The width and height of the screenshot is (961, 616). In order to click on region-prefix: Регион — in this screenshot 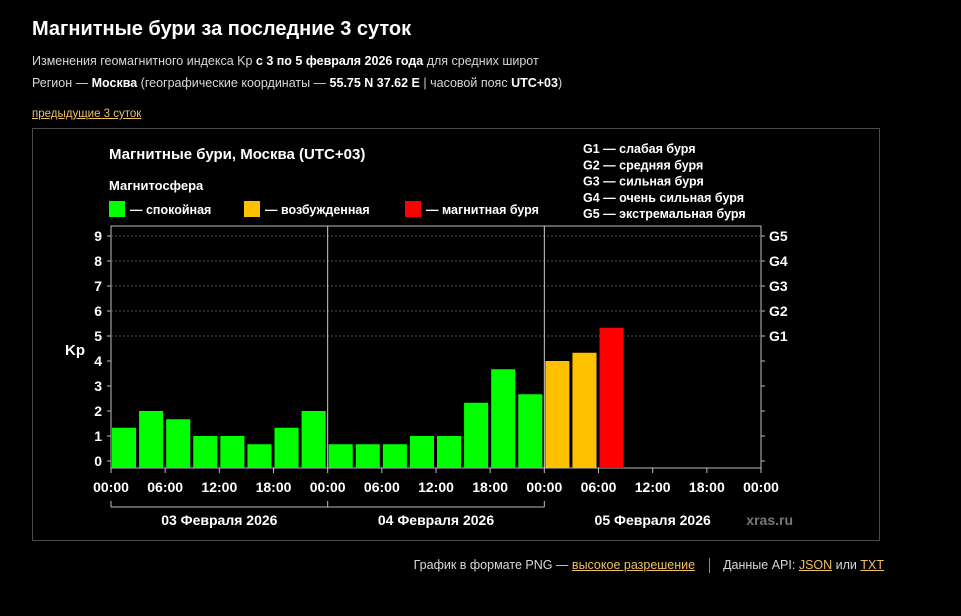, I will do `click(60, 83)`.